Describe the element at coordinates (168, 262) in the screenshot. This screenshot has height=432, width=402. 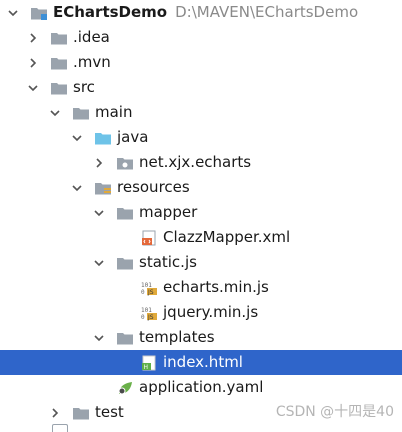
I see `tree-item-label: static.js` at that location.